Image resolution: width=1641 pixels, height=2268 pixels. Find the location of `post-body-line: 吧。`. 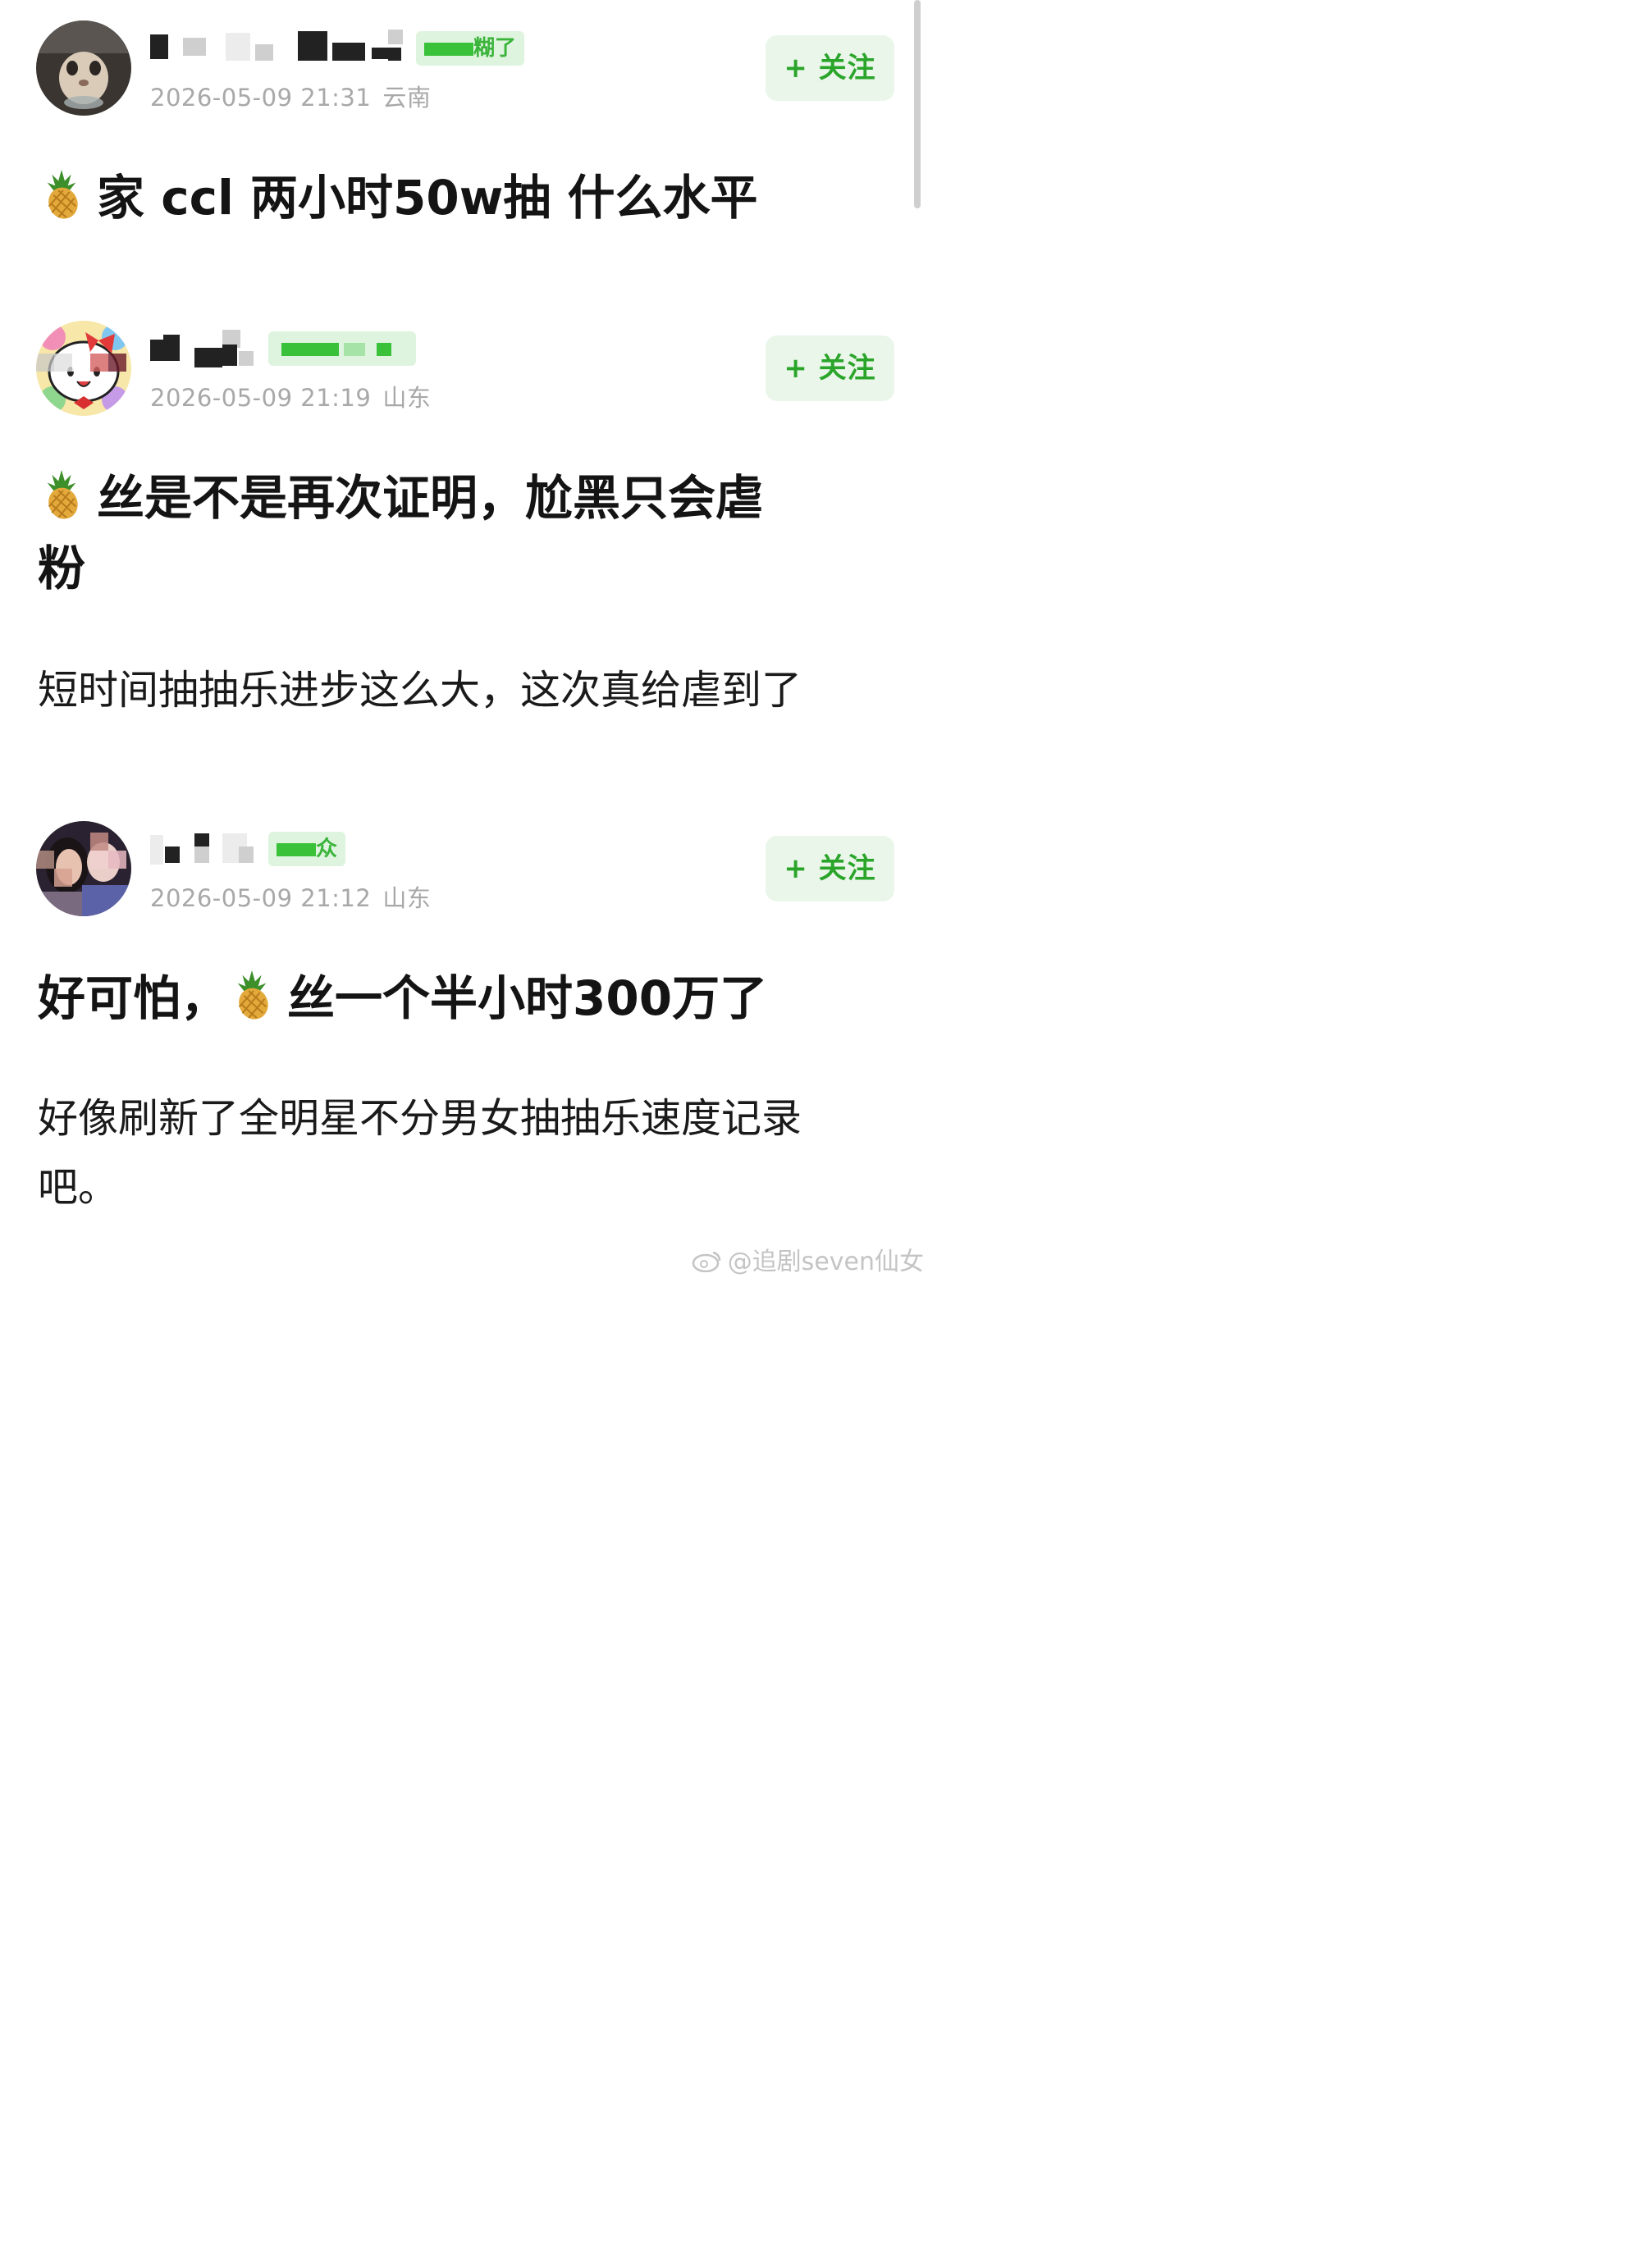

post-body-line: 吧。 is located at coordinates (78, 1188).